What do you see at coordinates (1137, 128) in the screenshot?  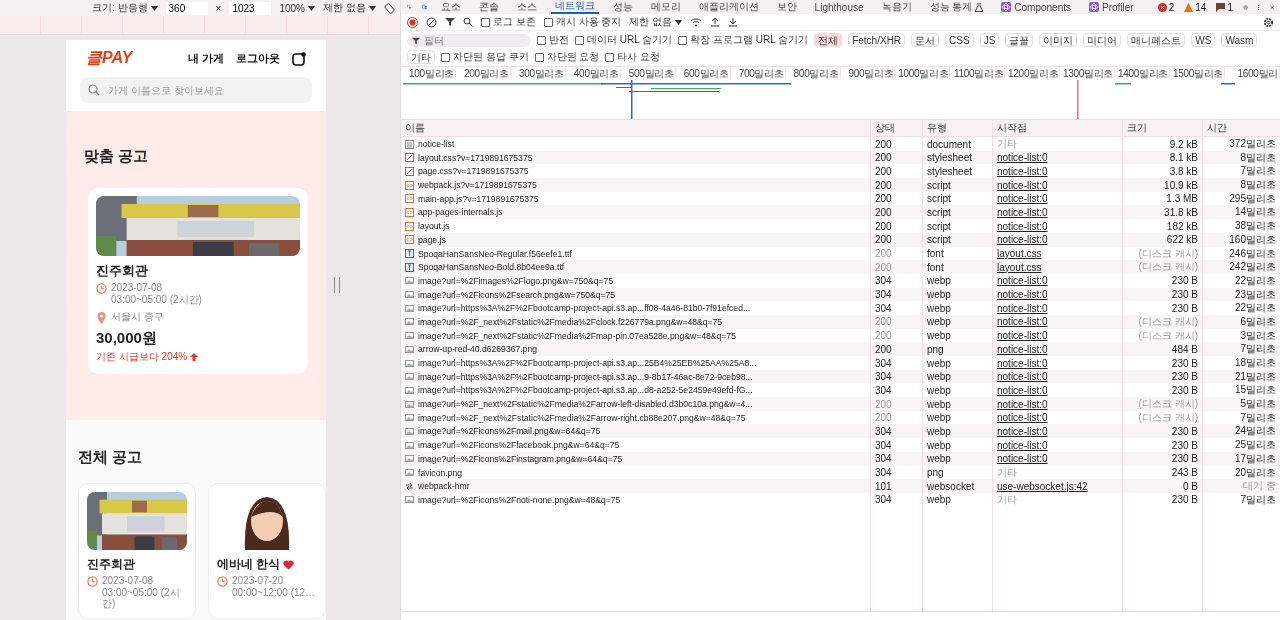 I see `column-header: 크기` at bounding box center [1137, 128].